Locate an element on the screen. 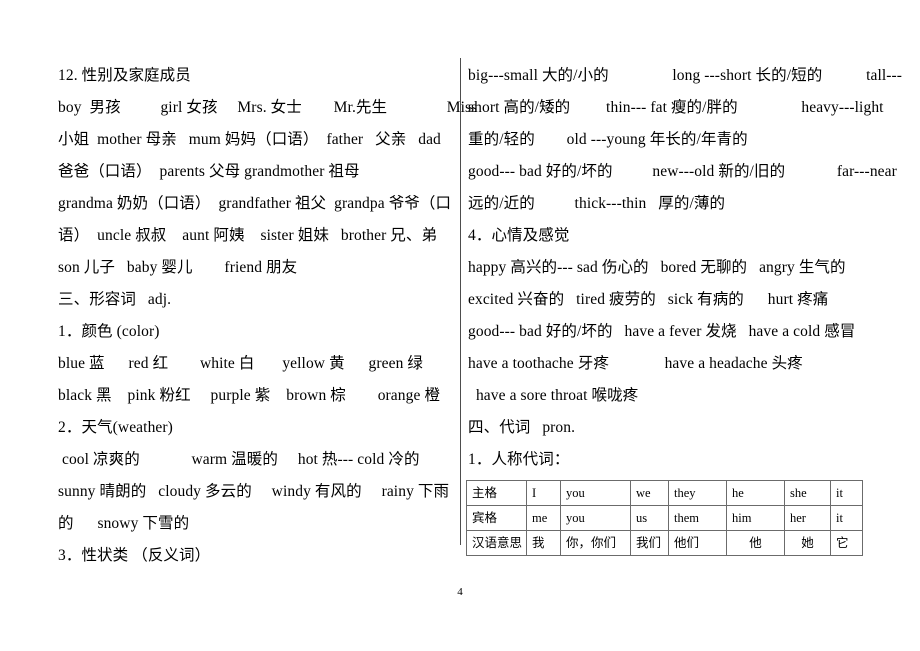 This screenshot has width=920, height=651. text-line: happy 高兴的--- sad 伤心的 bored 无聊的 angry 生气的 is located at coordinates (657, 267).